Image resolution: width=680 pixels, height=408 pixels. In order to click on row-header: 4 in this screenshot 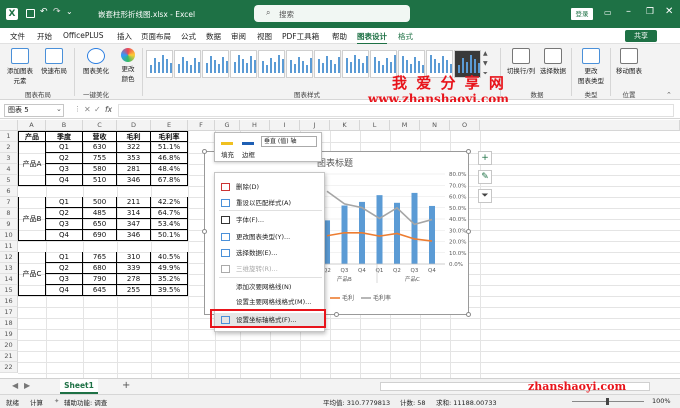, I will do `click(9, 169)`.